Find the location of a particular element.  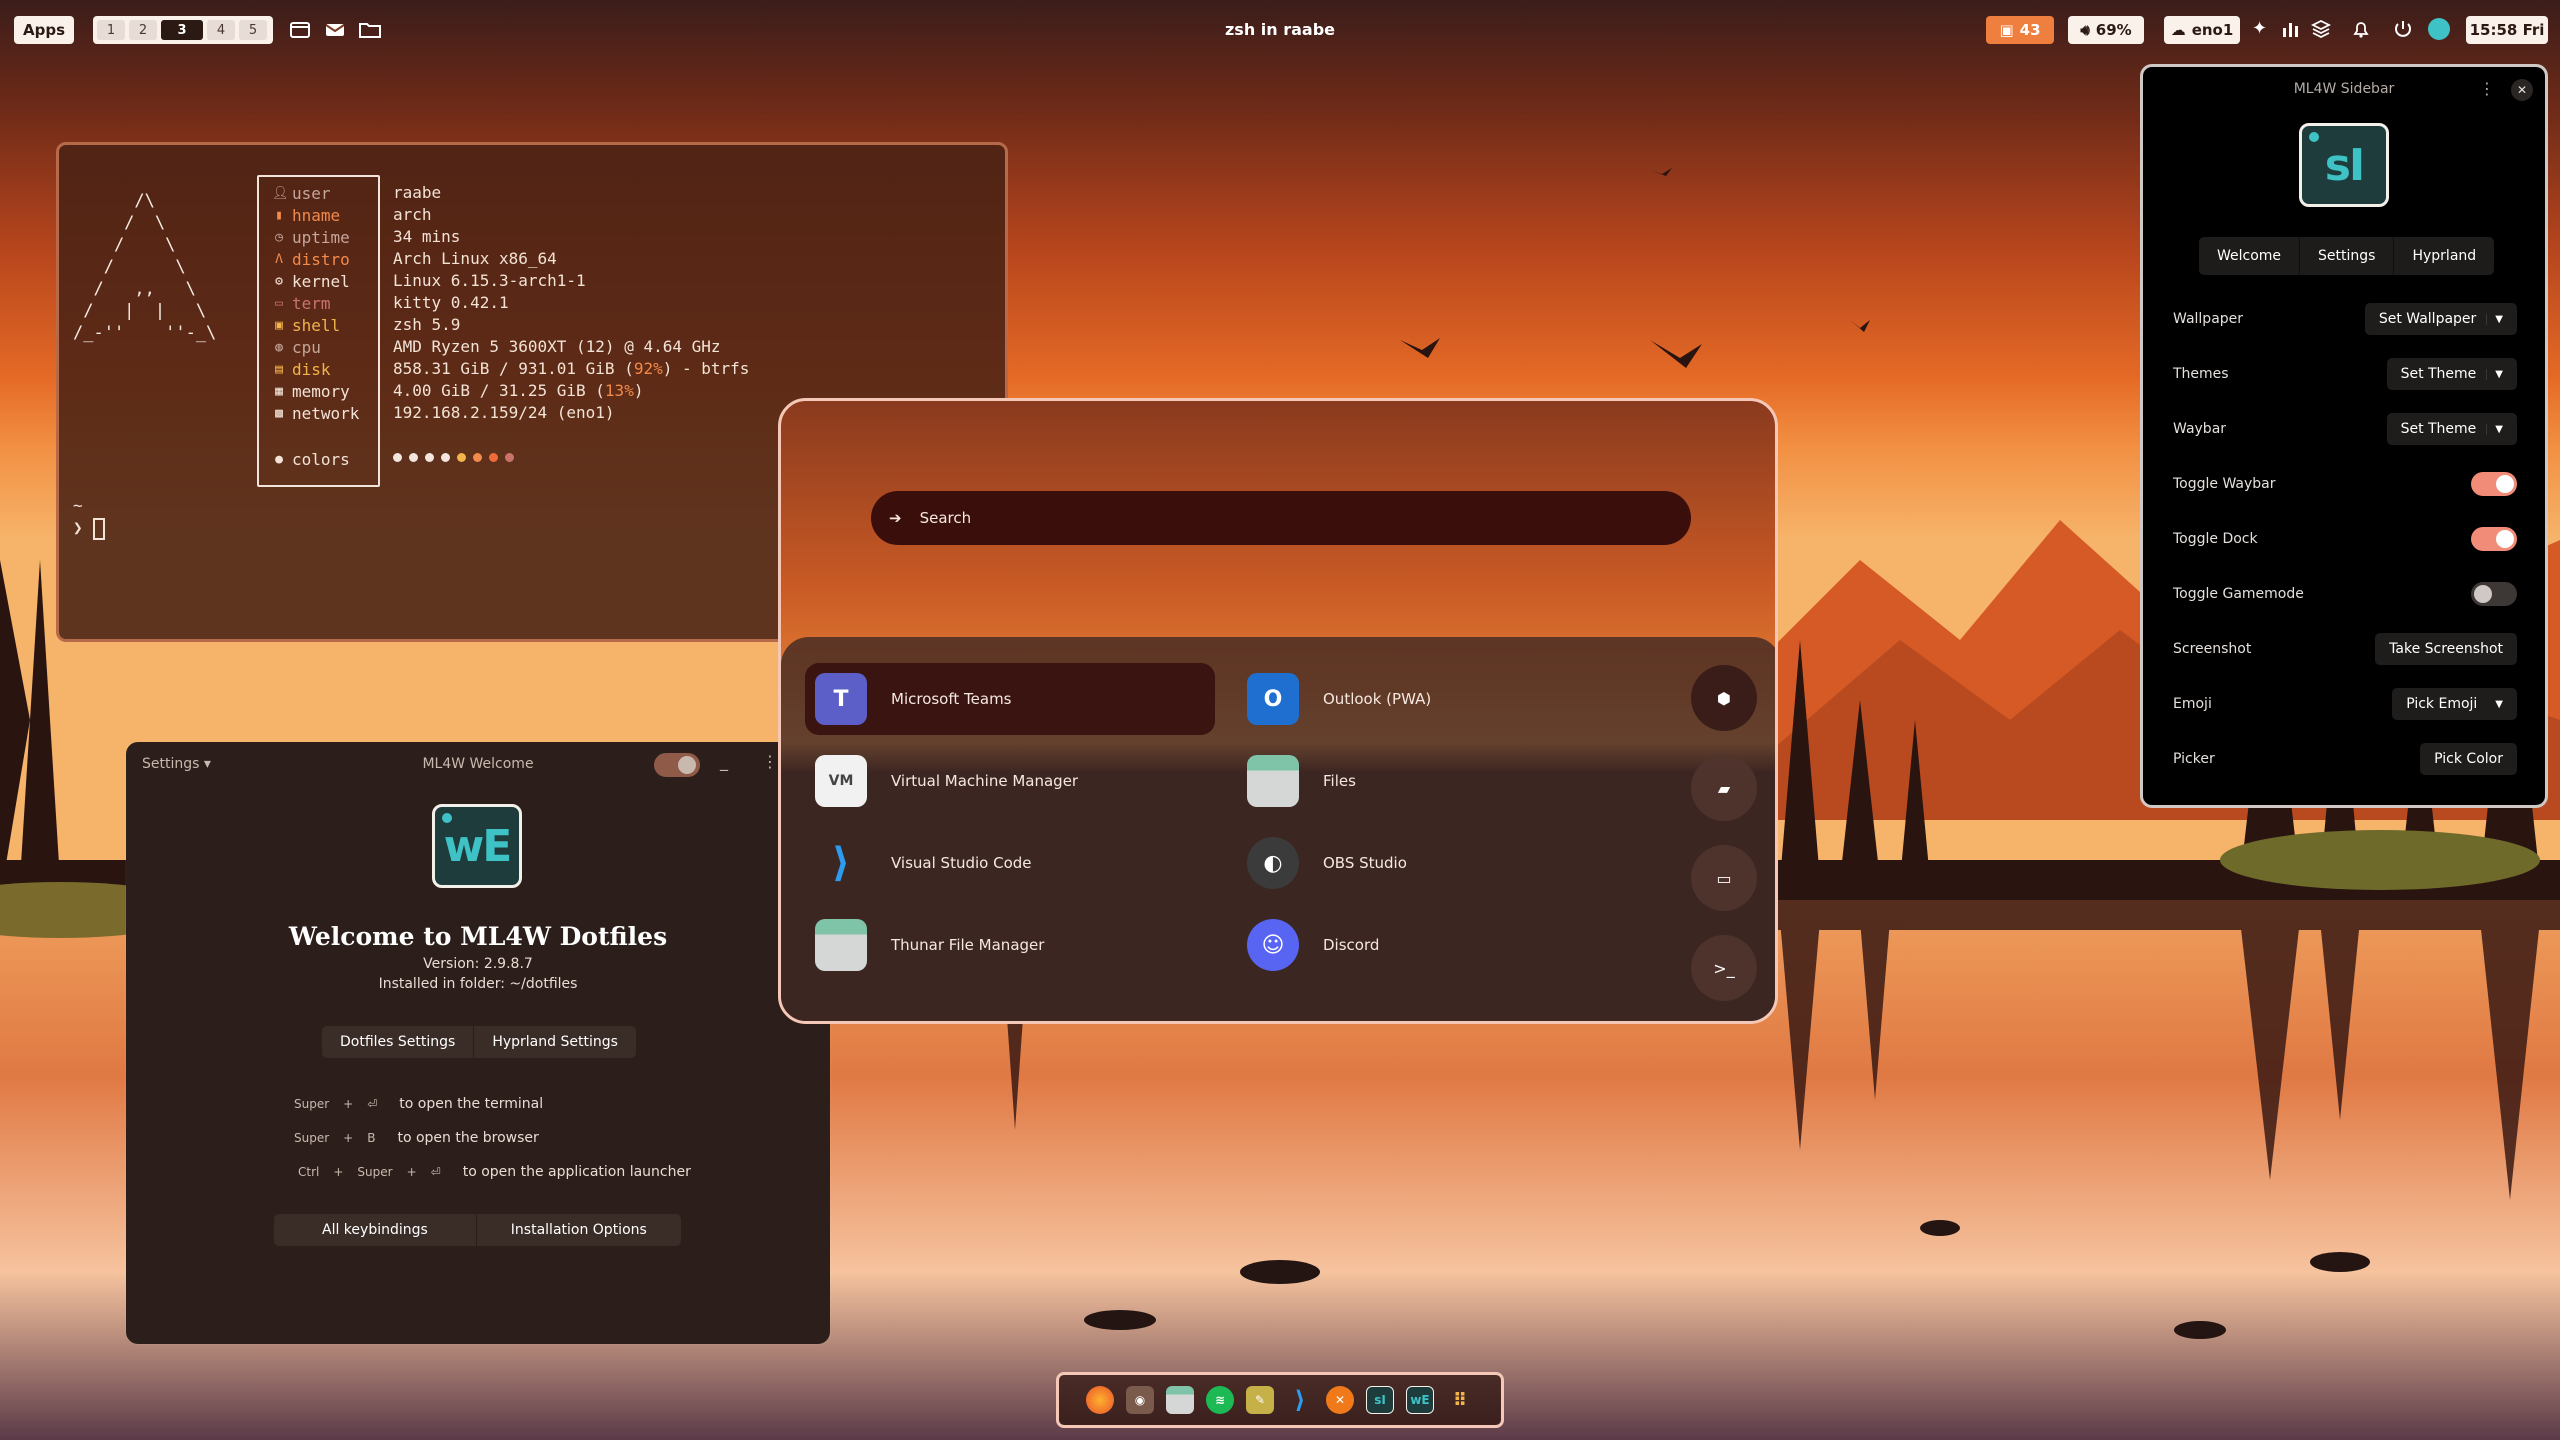

app-obs-studio: ◐ OBS Studio is located at coordinates (1437, 863).